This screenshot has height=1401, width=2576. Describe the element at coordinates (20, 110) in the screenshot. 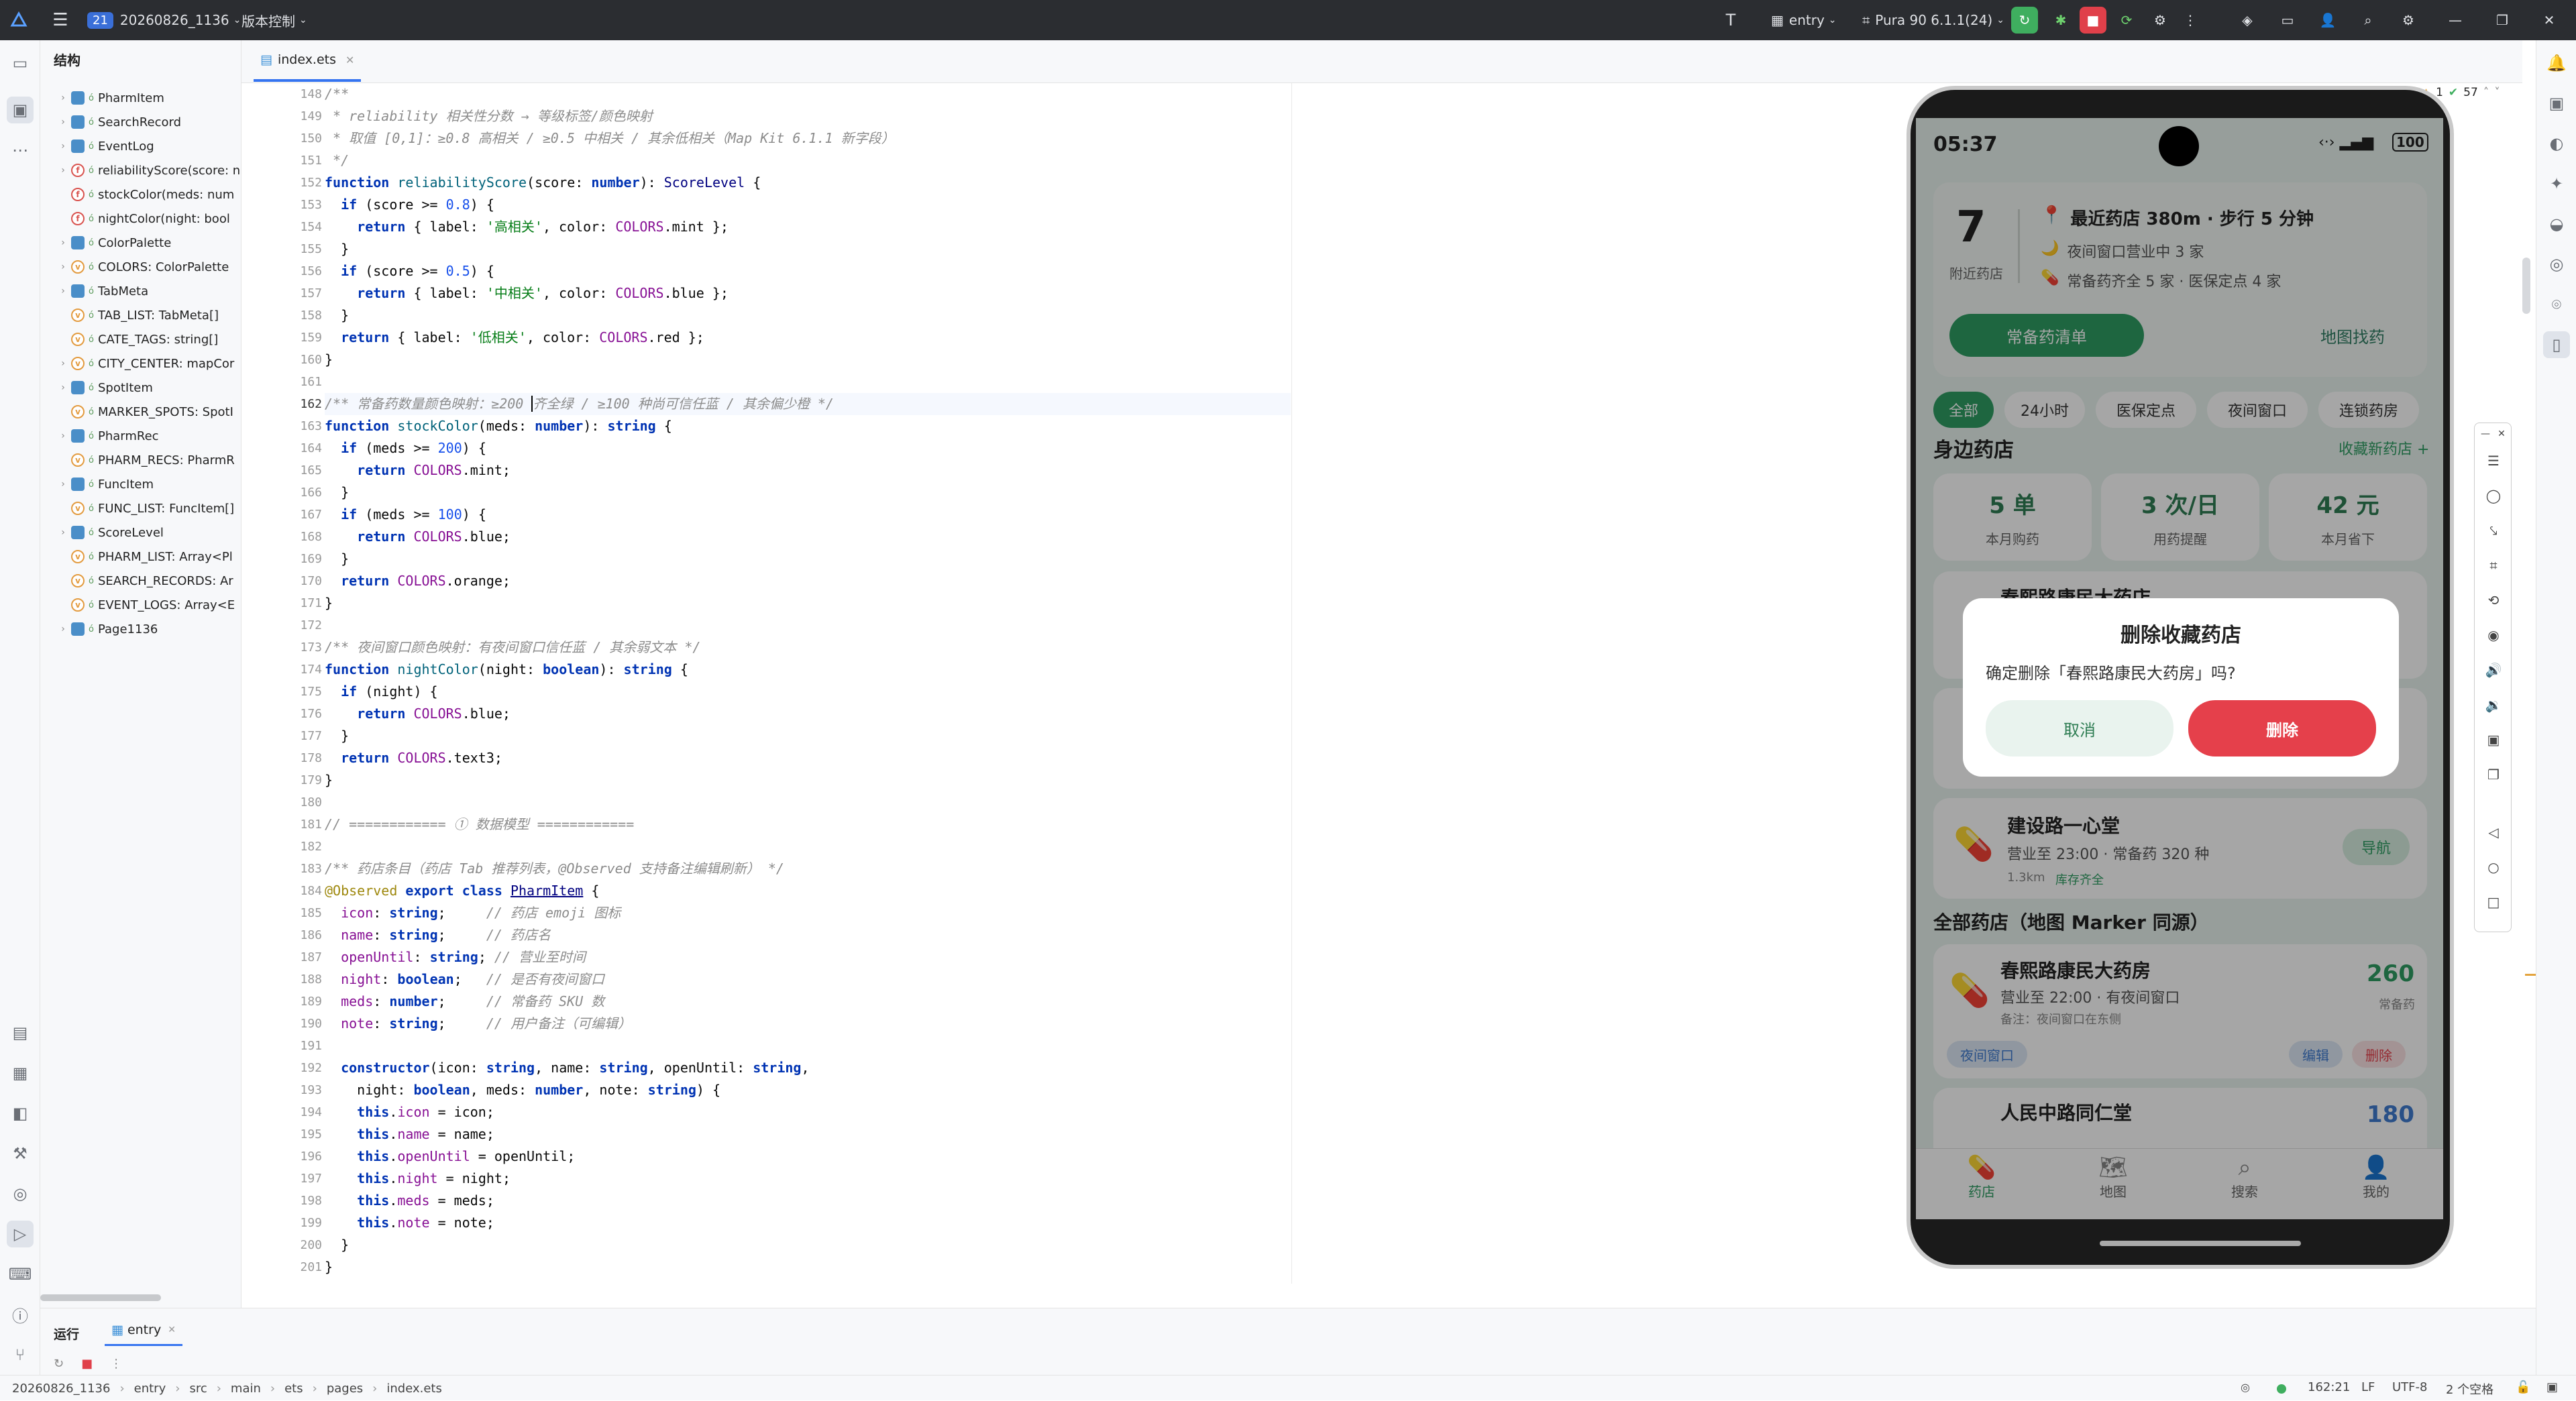

I see `structure-view-icon: ▣` at that location.